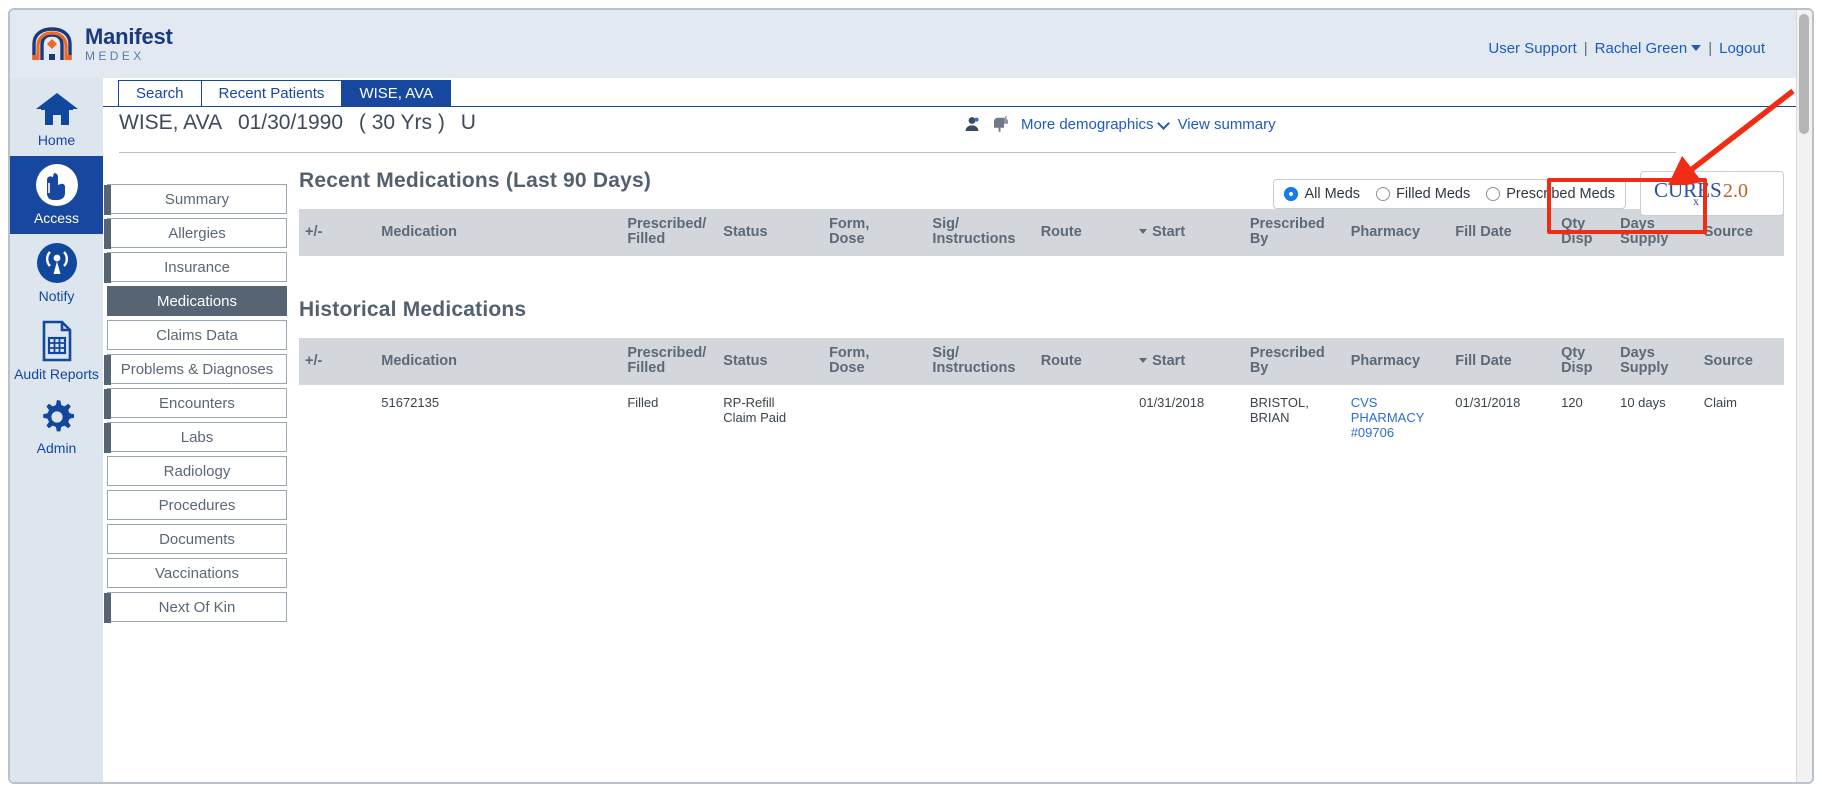 This screenshot has height=792, width=1822. What do you see at coordinates (314, 360) in the screenshot?
I see `col-label: +/-` at bounding box center [314, 360].